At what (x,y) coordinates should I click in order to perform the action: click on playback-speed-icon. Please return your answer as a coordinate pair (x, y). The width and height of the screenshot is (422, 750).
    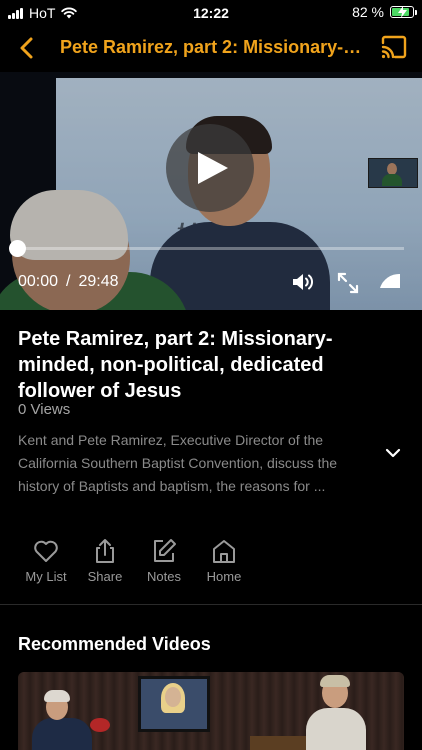
    Looking at the image, I should click on (390, 280).